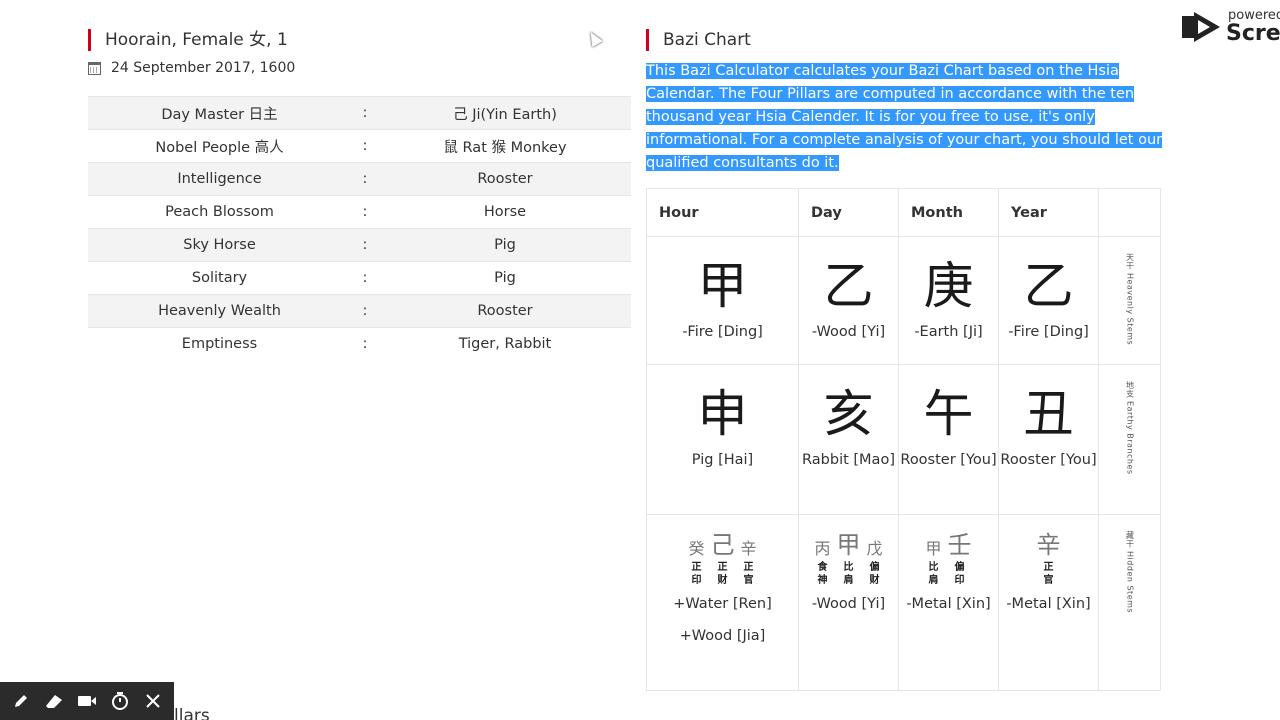 The image size is (1280, 720). Describe the element at coordinates (505, 212) in the screenshot. I see `attribute-value: Horse` at that location.